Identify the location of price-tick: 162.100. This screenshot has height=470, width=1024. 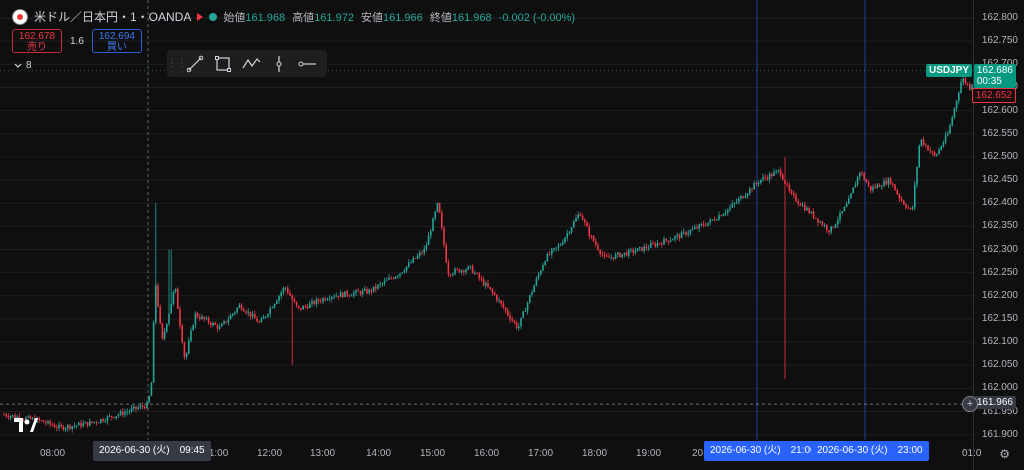
(999, 342).